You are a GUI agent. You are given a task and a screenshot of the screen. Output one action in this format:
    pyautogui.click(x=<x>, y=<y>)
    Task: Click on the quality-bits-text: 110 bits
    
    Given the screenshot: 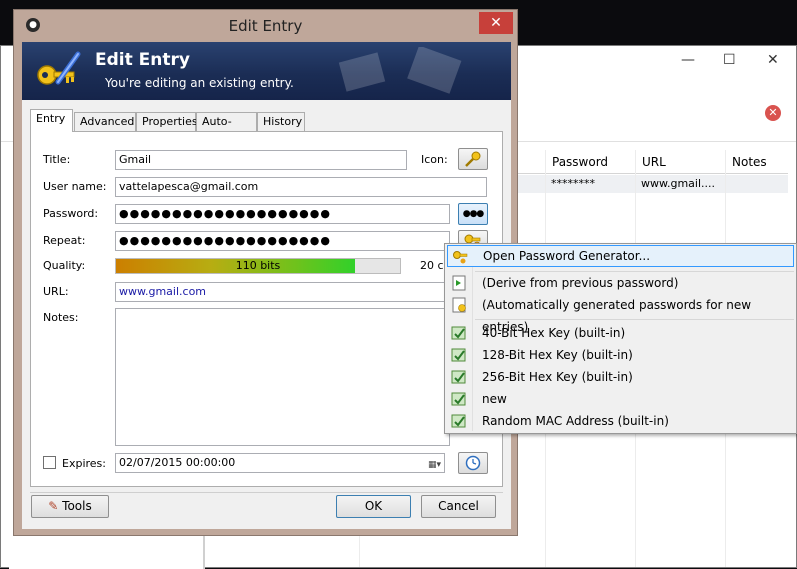 What is the action you would take?
    pyautogui.click(x=258, y=265)
    